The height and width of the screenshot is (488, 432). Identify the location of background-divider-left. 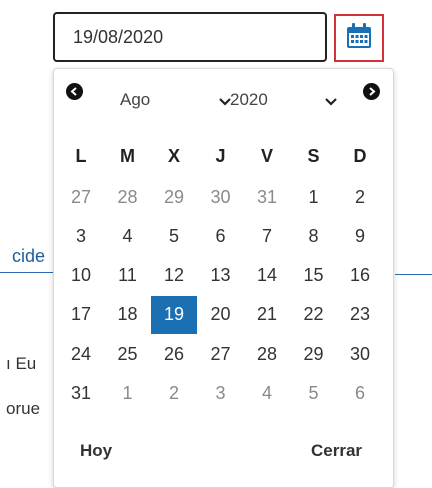
(28, 272).